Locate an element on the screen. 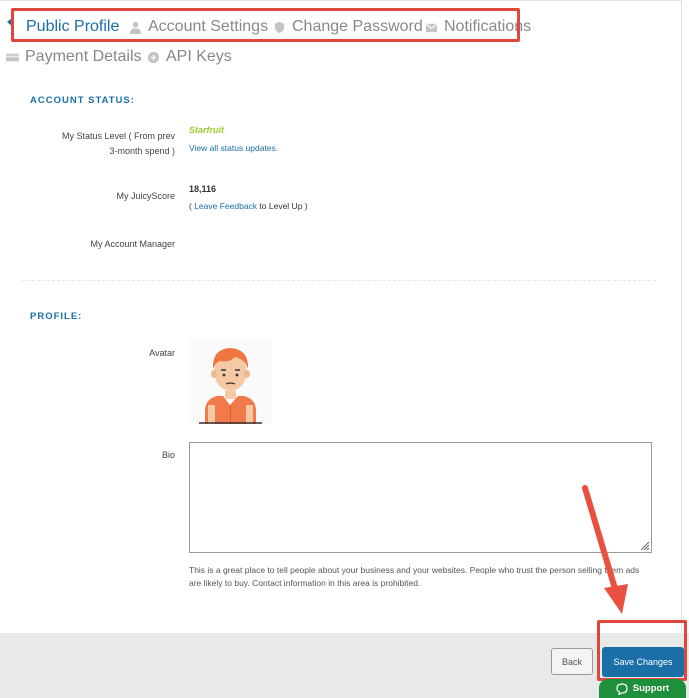 The height and width of the screenshot is (698, 689). support-widget: Support is located at coordinates (642, 688).